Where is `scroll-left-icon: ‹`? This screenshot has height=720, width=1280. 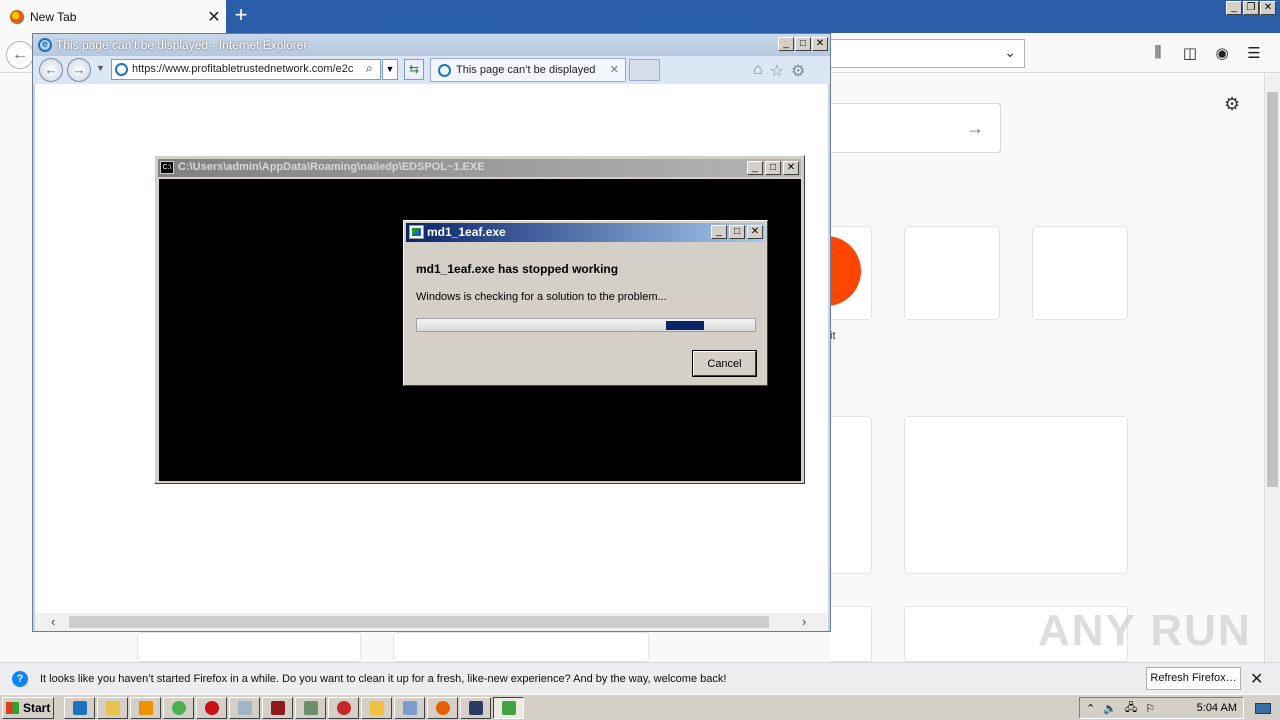 scroll-left-icon: ‹ is located at coordinates (53, 621).